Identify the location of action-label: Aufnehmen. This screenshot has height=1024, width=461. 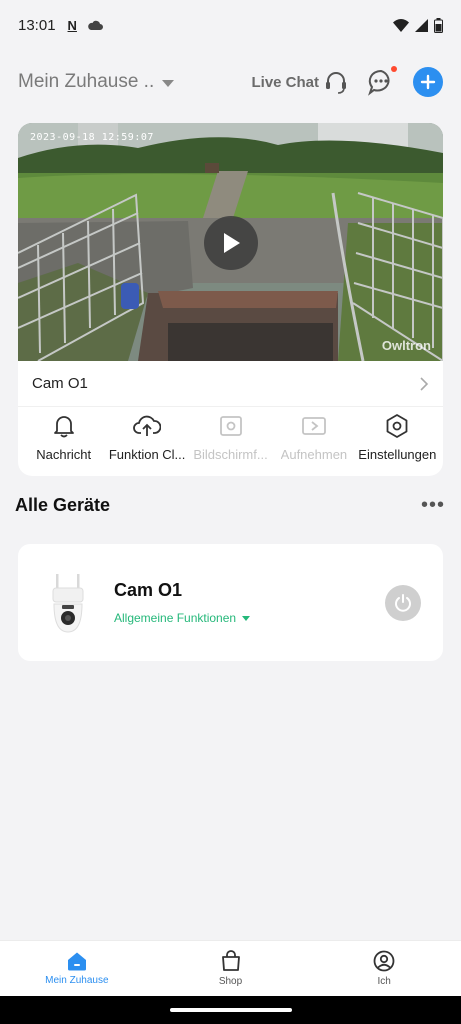
(314, 454).